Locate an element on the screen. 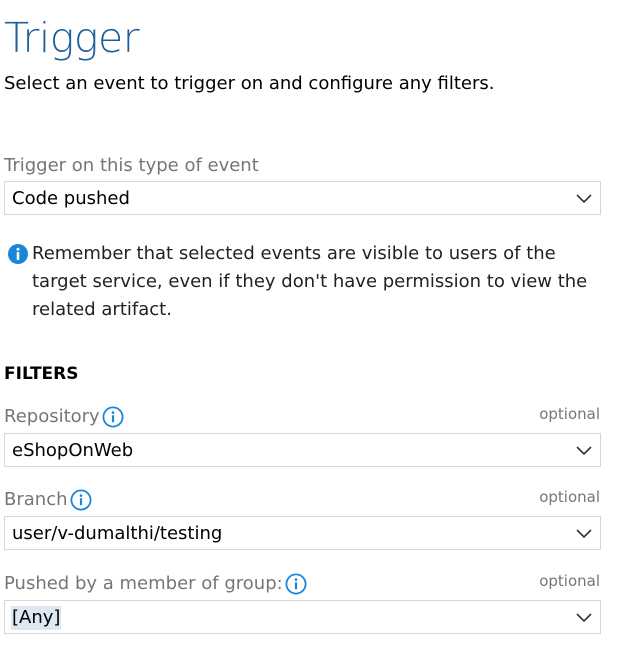  event-type-label-text: Trigger on this type of event is located at coordinates (131, 165).